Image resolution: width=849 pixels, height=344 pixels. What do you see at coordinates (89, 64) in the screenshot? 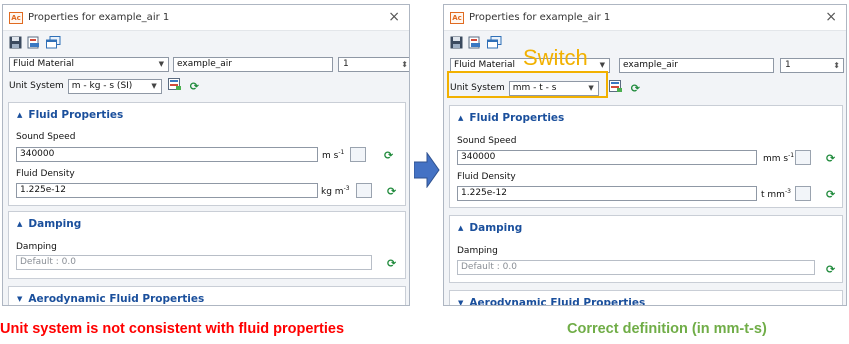
I see `material-type-select: Fluid Material ▼` at bounding box center [89, 64].